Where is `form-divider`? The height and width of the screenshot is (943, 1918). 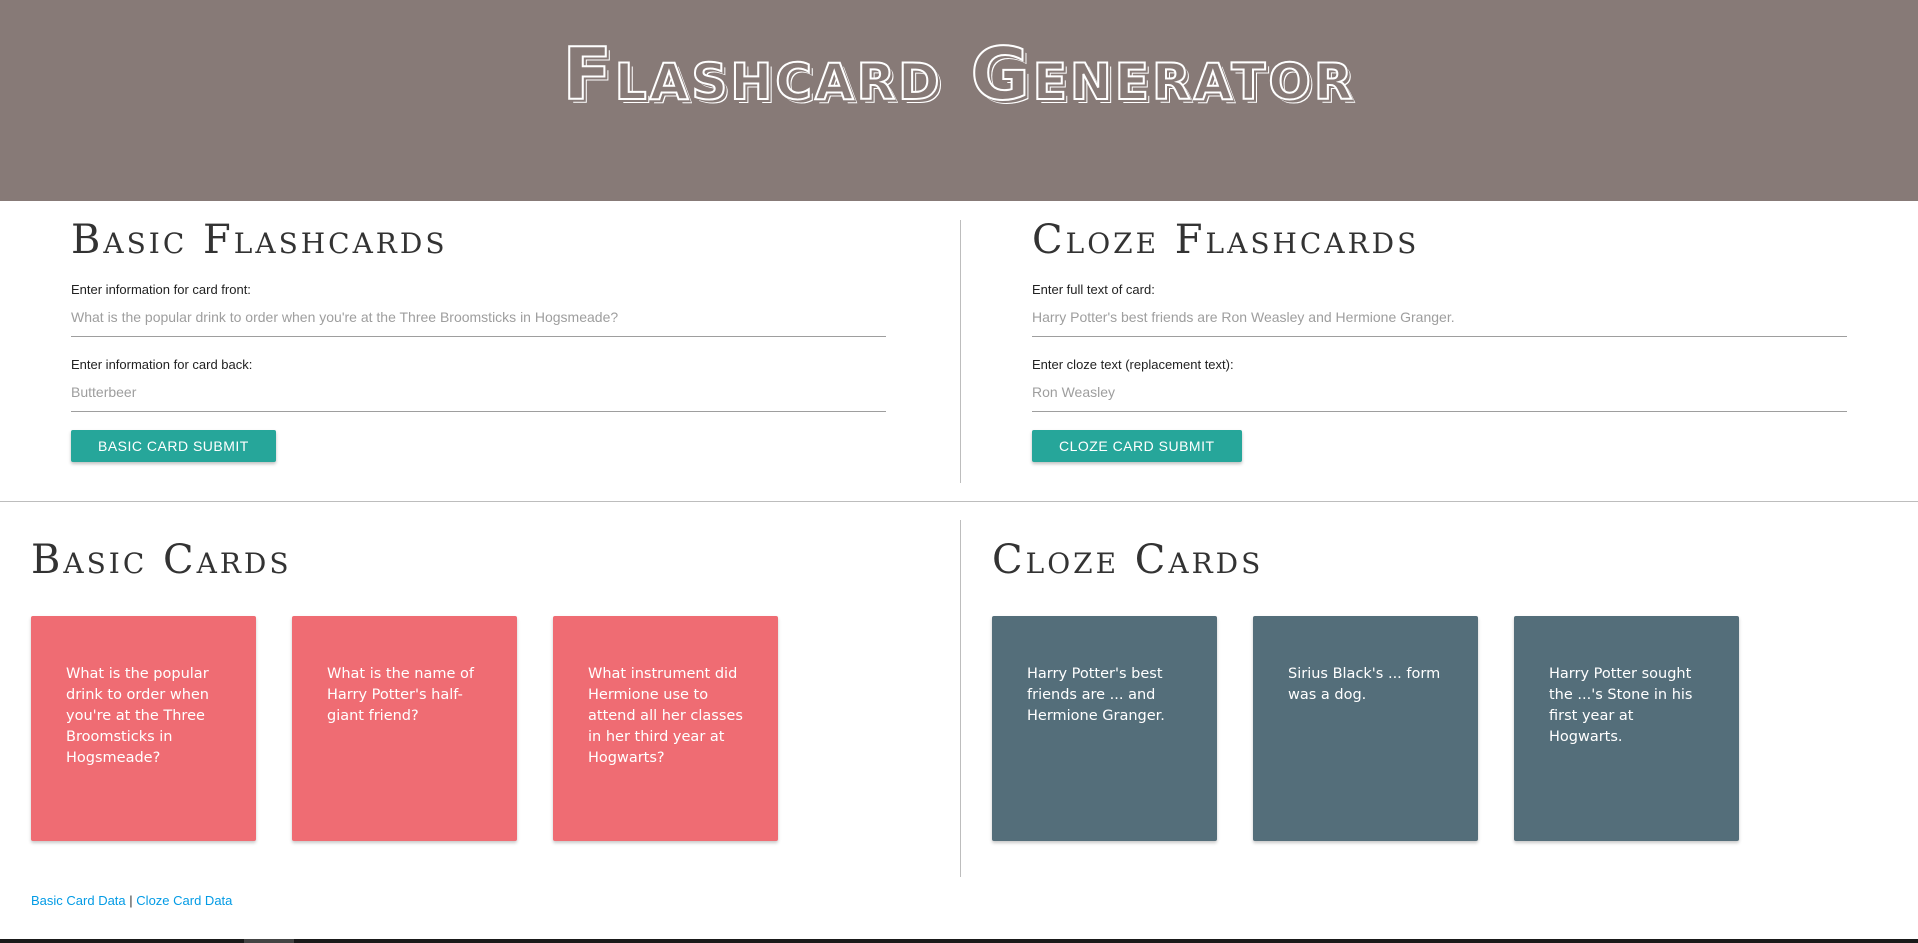 form-divider is located at coordinates (960, 351).